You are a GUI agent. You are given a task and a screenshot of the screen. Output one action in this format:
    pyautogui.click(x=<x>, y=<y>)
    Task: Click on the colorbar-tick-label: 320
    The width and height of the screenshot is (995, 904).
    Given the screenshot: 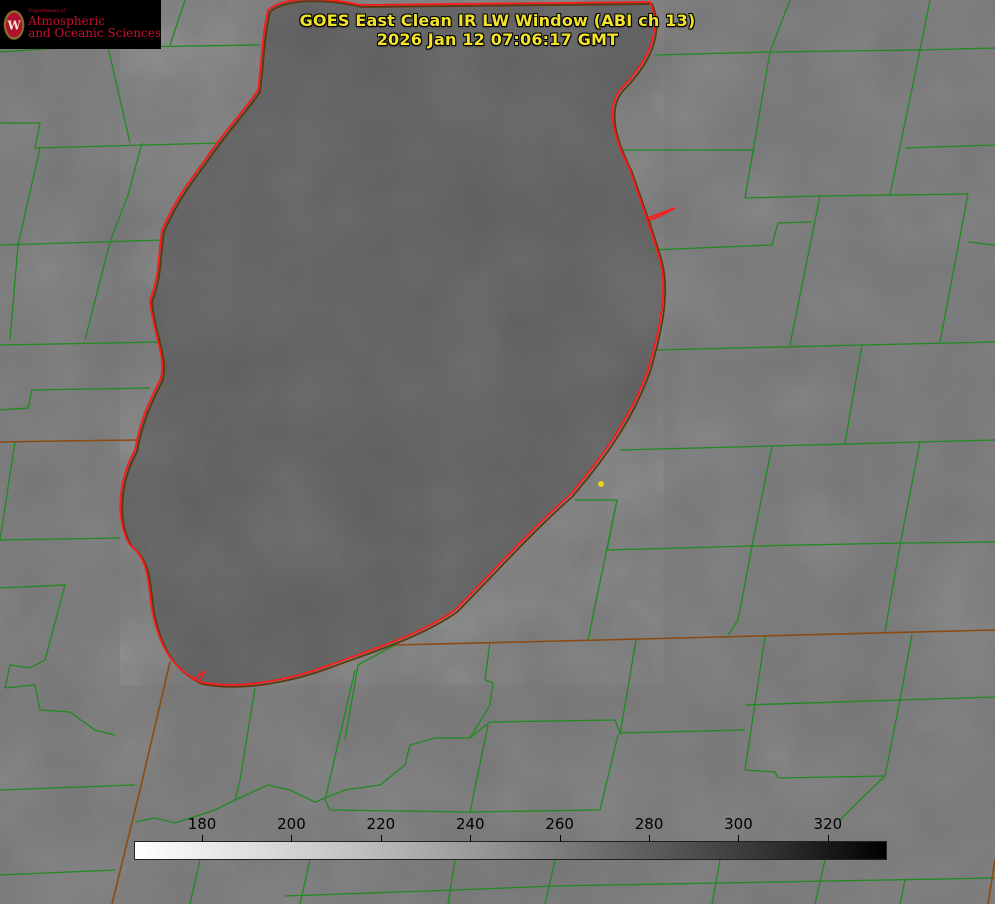 What is the action you would take?
    pyautogui.click(x=828, y=824)
    